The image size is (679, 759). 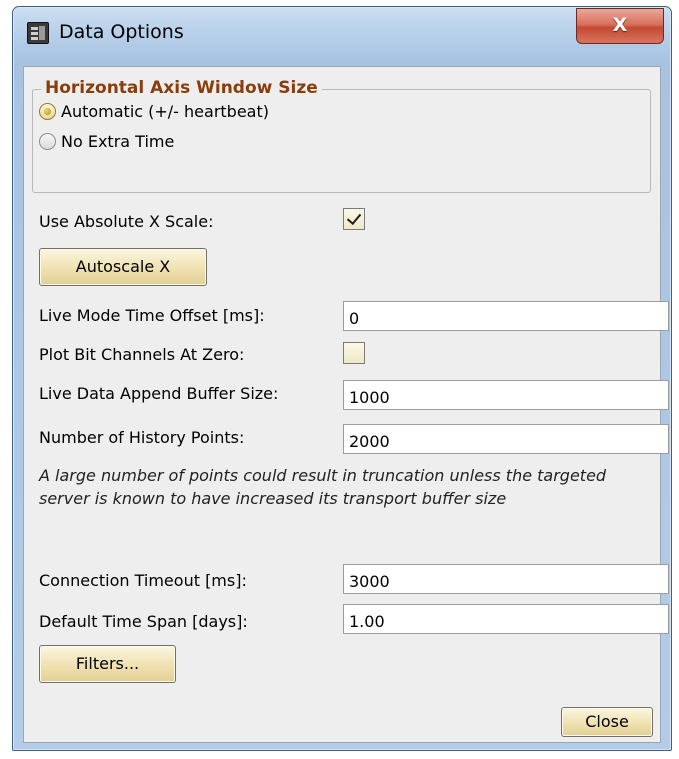 I want to click on connection-timeout-label: Connection Timeout [ms]:, so click(x=143, y=580).